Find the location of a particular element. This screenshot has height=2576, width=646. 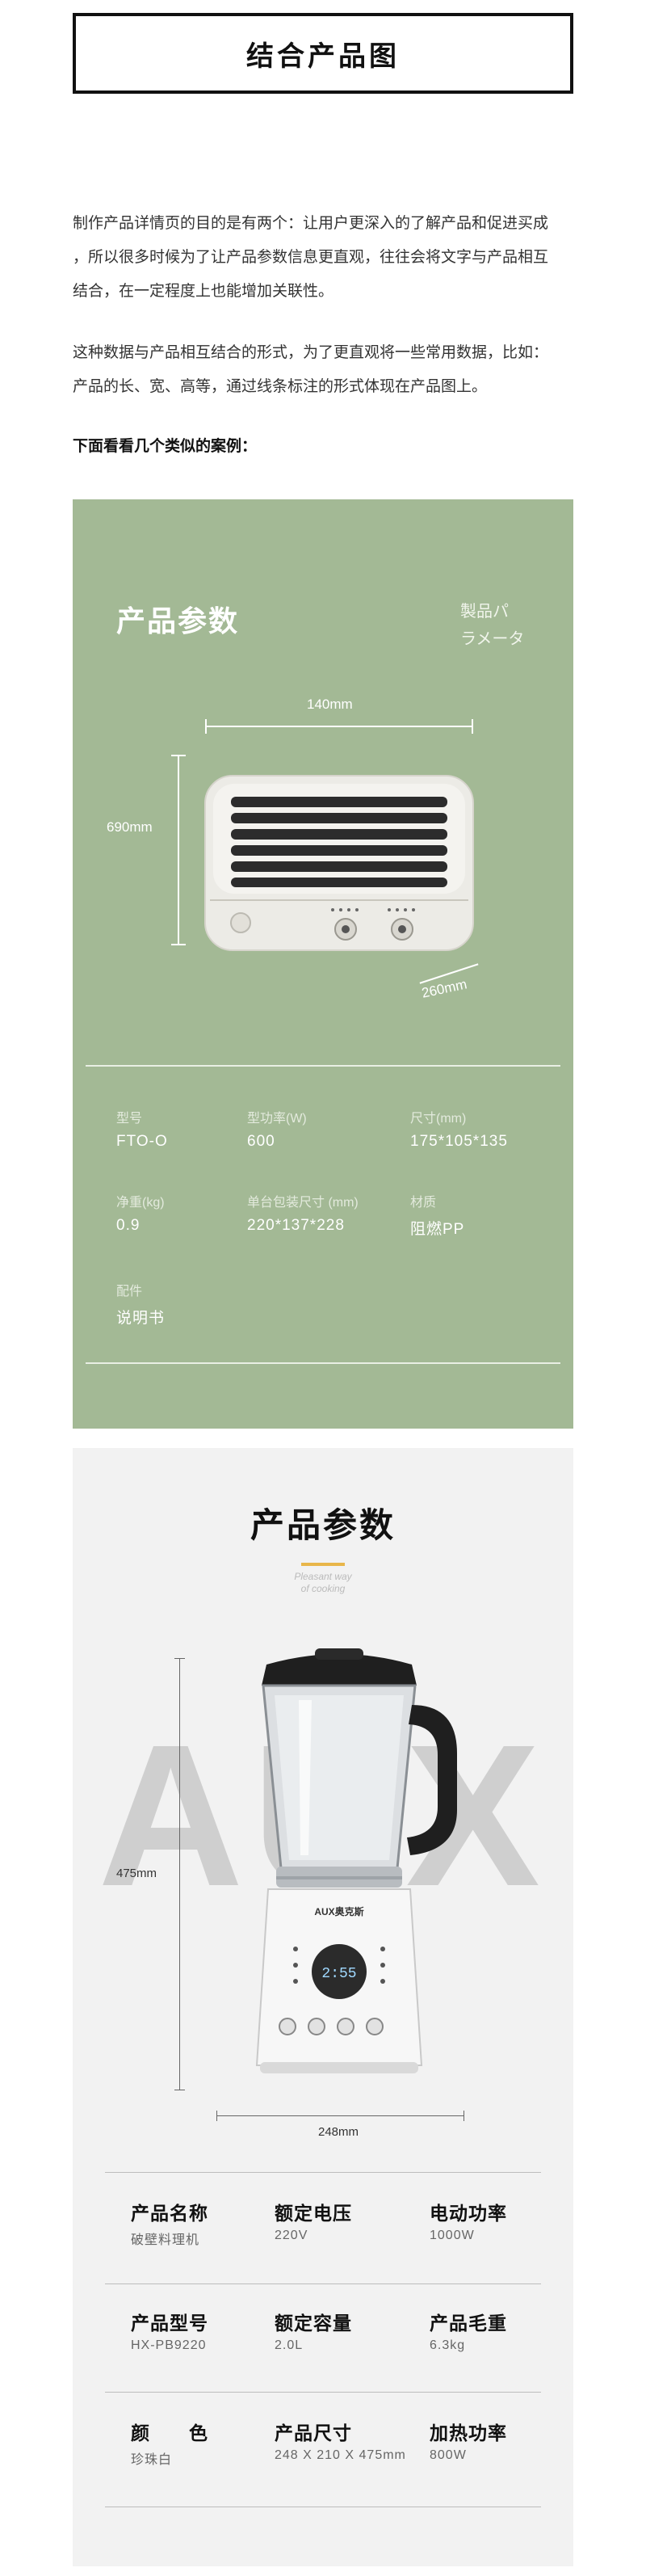

case2-tagline: Pleasant way of cooking is located at coordinates (323, 1583).